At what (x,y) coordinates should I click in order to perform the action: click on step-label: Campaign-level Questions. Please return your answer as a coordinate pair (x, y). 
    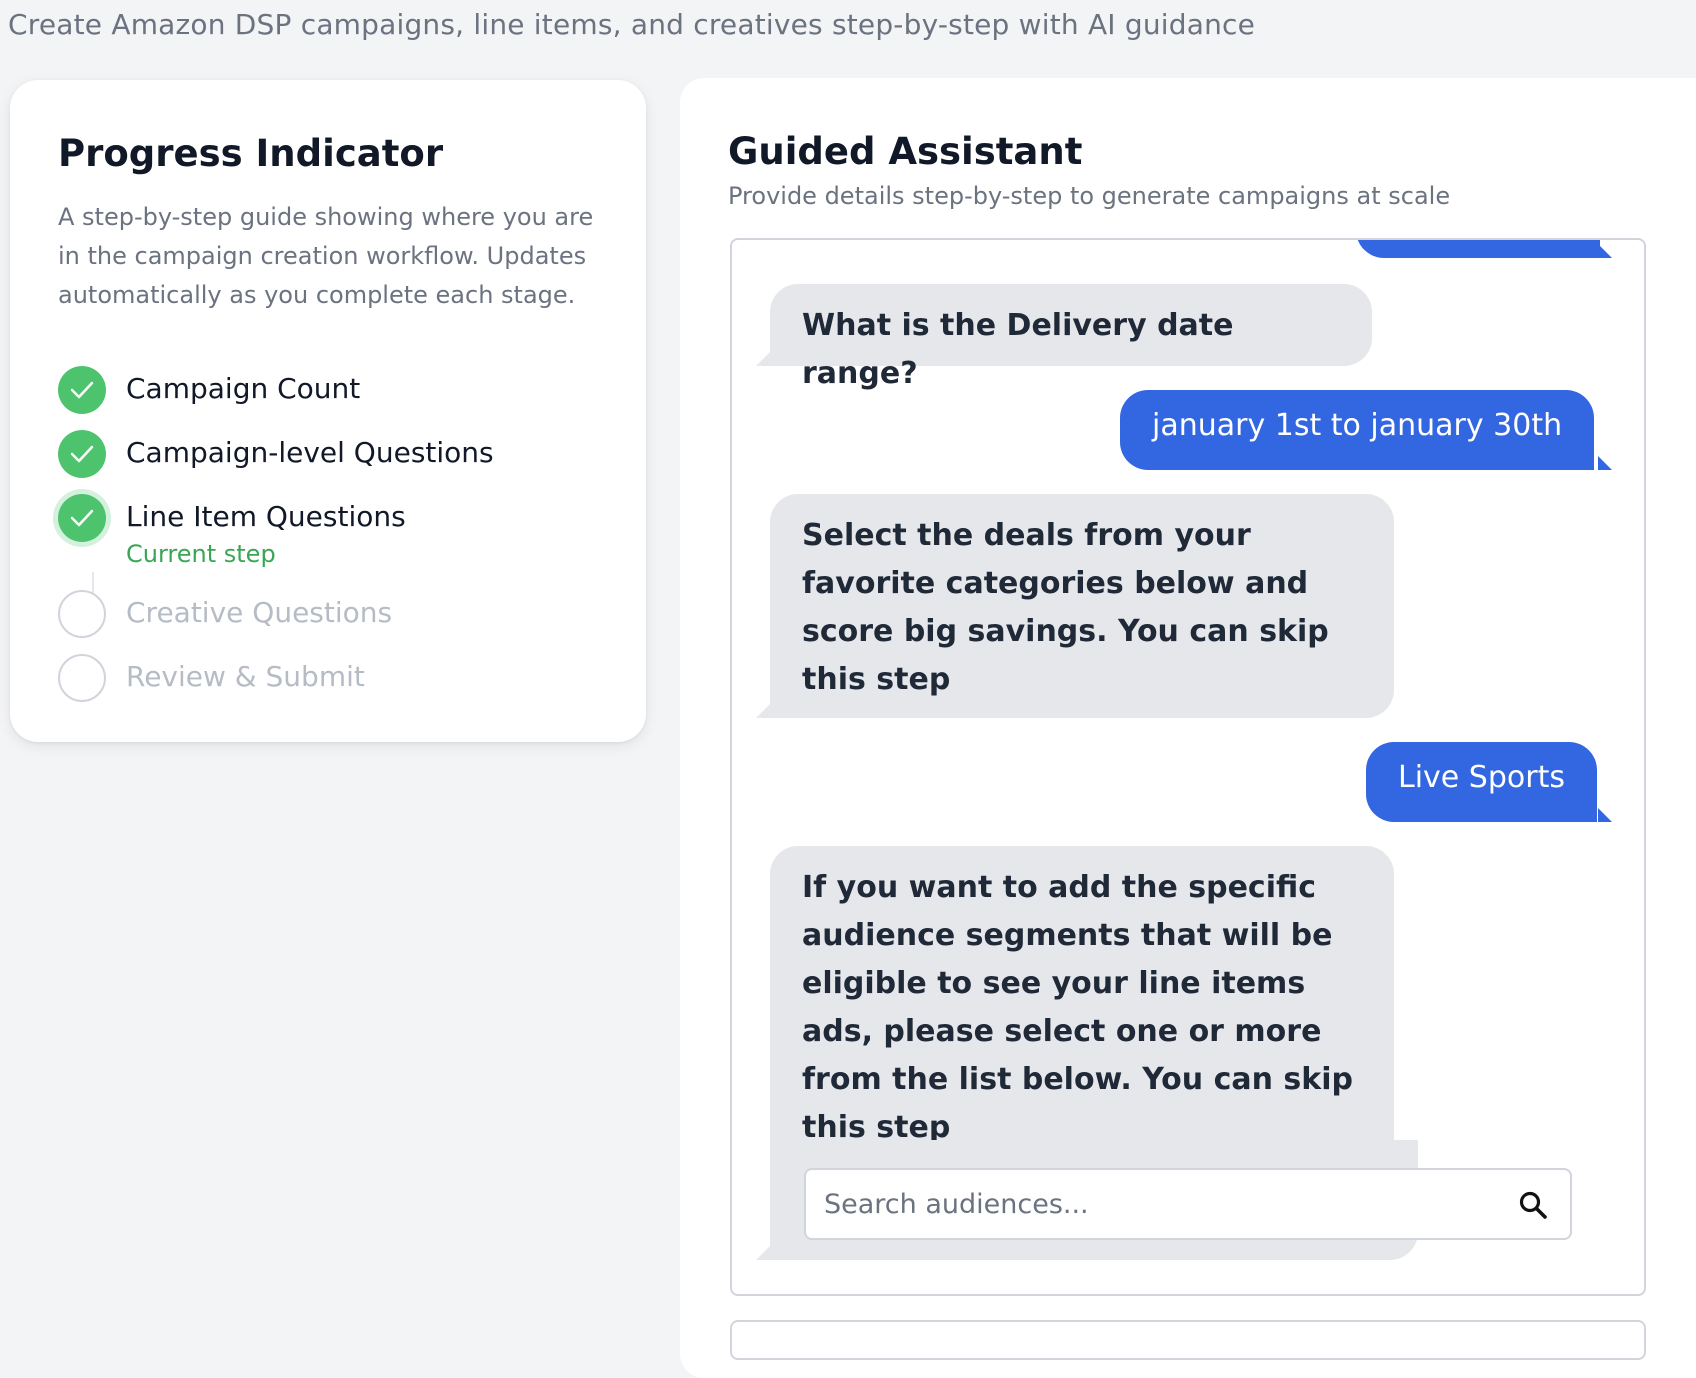
    Looking at the image, I should click on (310, 452).